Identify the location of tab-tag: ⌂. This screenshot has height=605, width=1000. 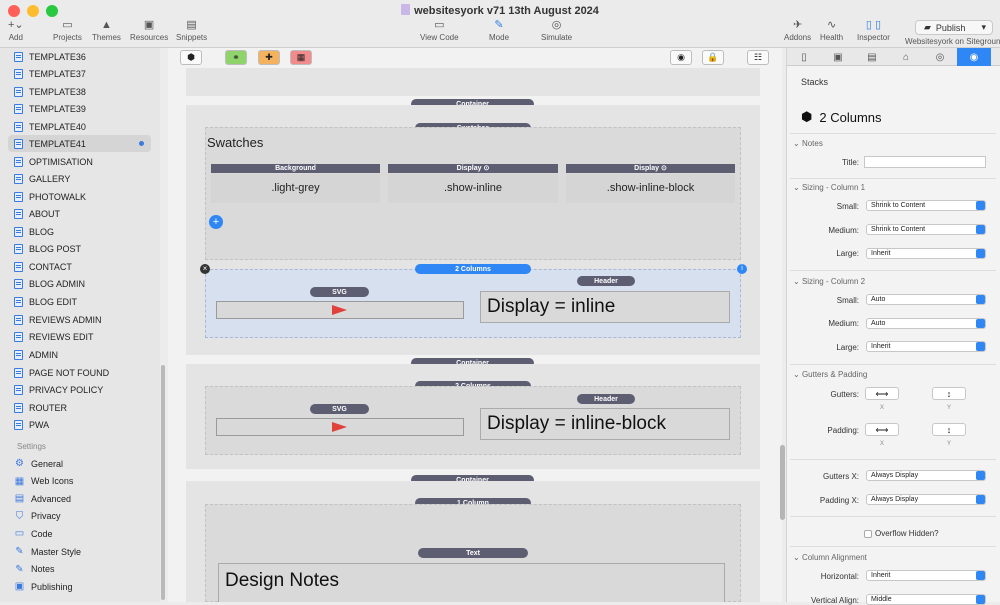
(906, 57).